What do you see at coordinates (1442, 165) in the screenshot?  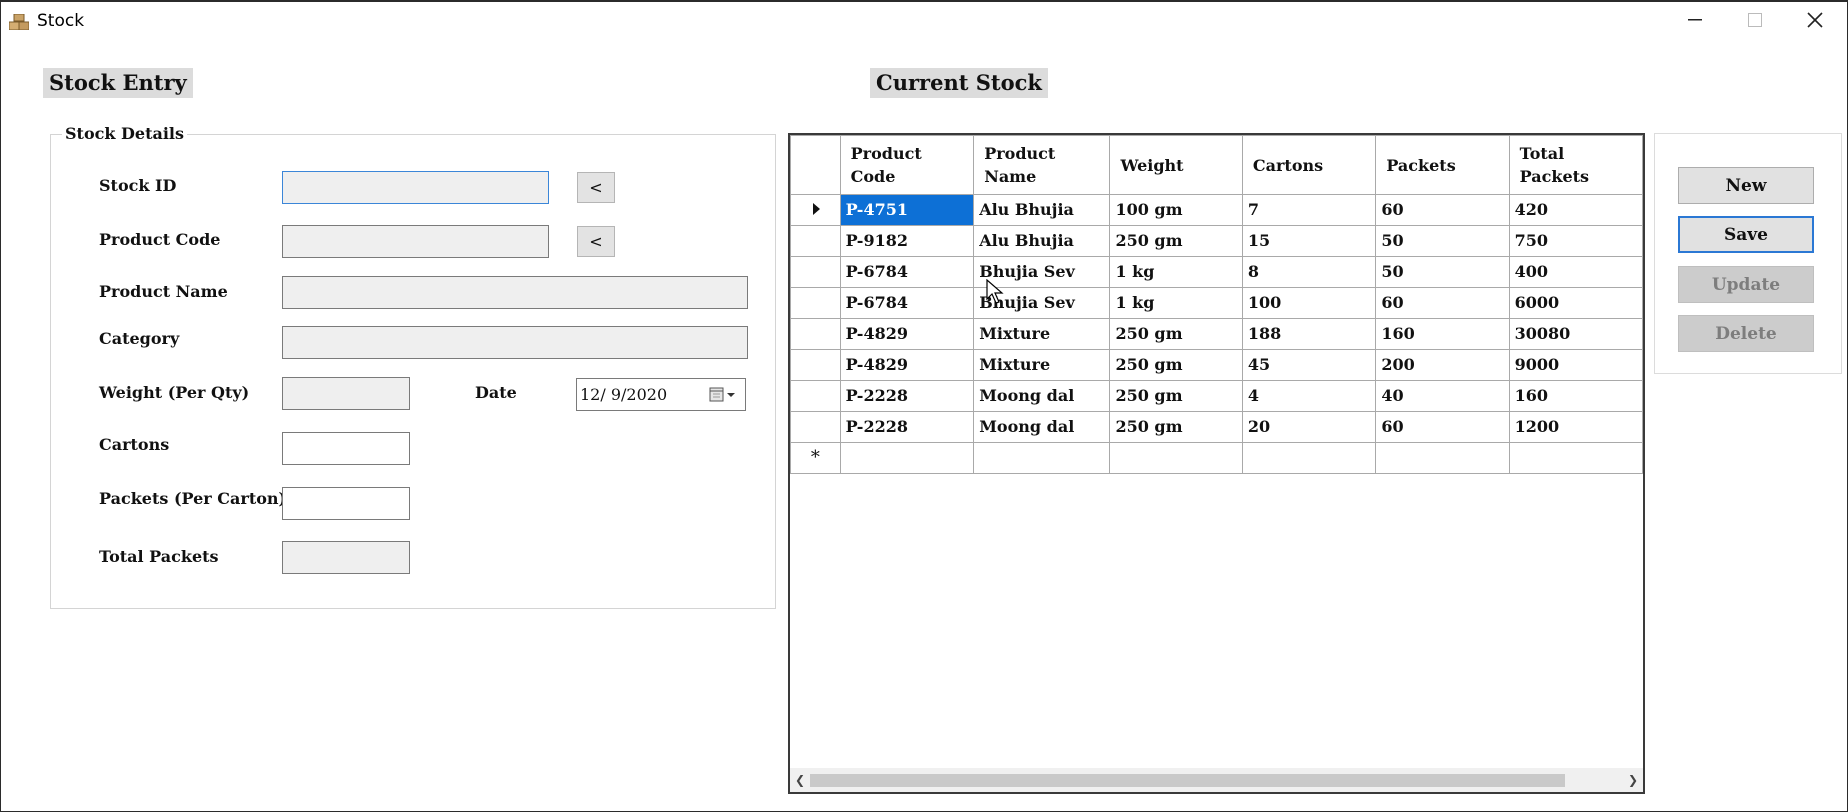 I see `column-header-packets: Packets` at bounding box center [1442, 165].